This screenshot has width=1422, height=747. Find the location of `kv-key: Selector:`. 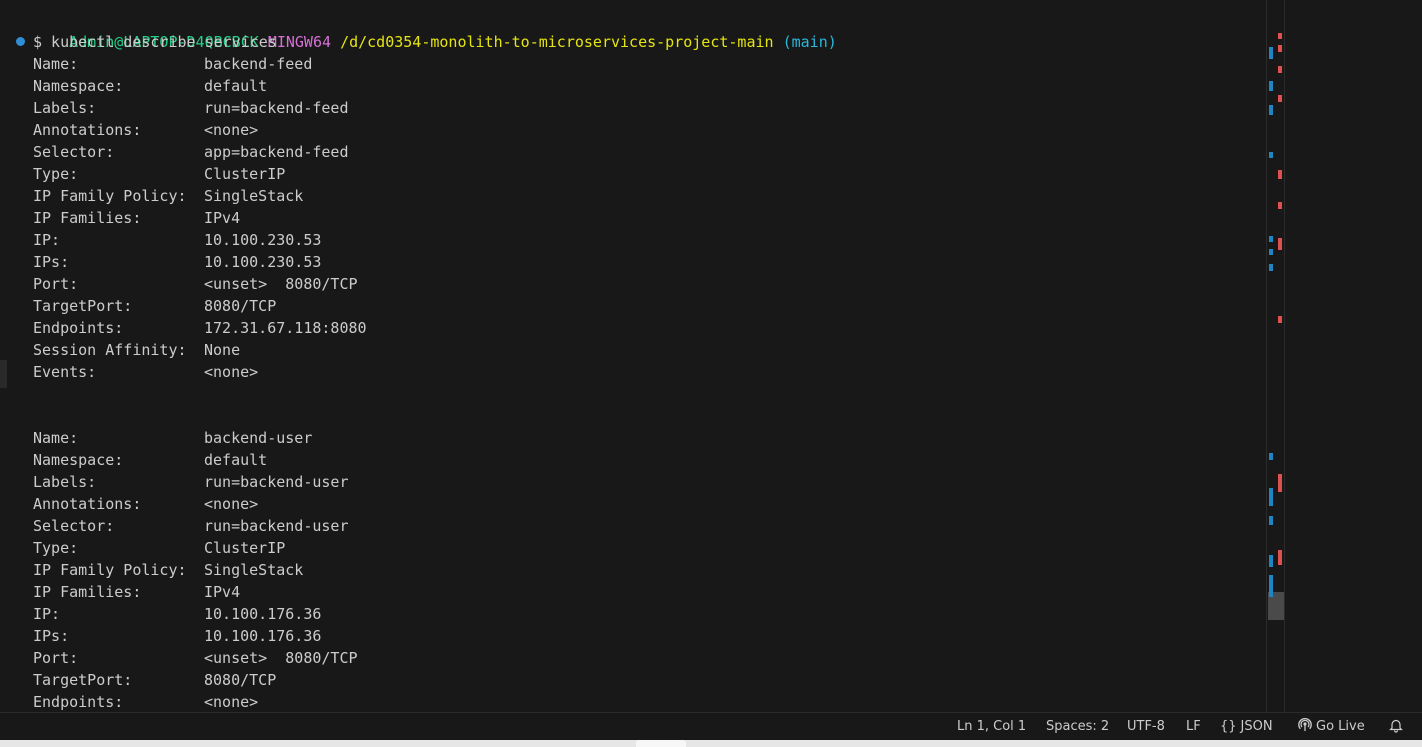

kv-key: Selector: is located at coordinates (74, 526).